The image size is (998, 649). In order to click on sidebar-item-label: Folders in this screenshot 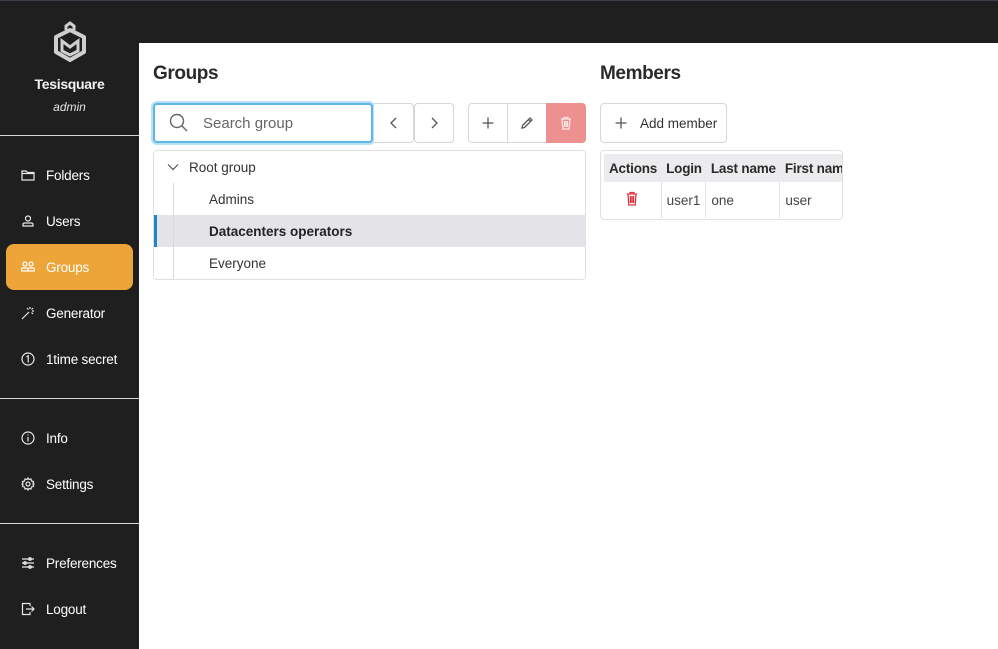, I will do `click(68, 175)`.